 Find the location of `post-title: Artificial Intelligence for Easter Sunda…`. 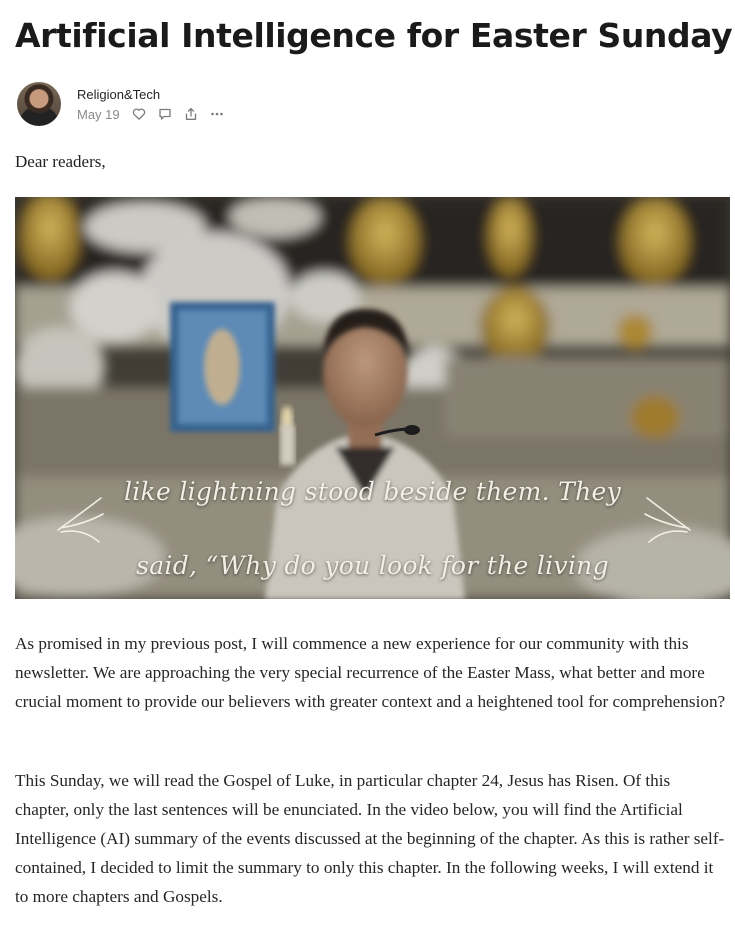

post-title: Artificial Intelligence for Easter Sunda… is located at coordinates (374, 35).